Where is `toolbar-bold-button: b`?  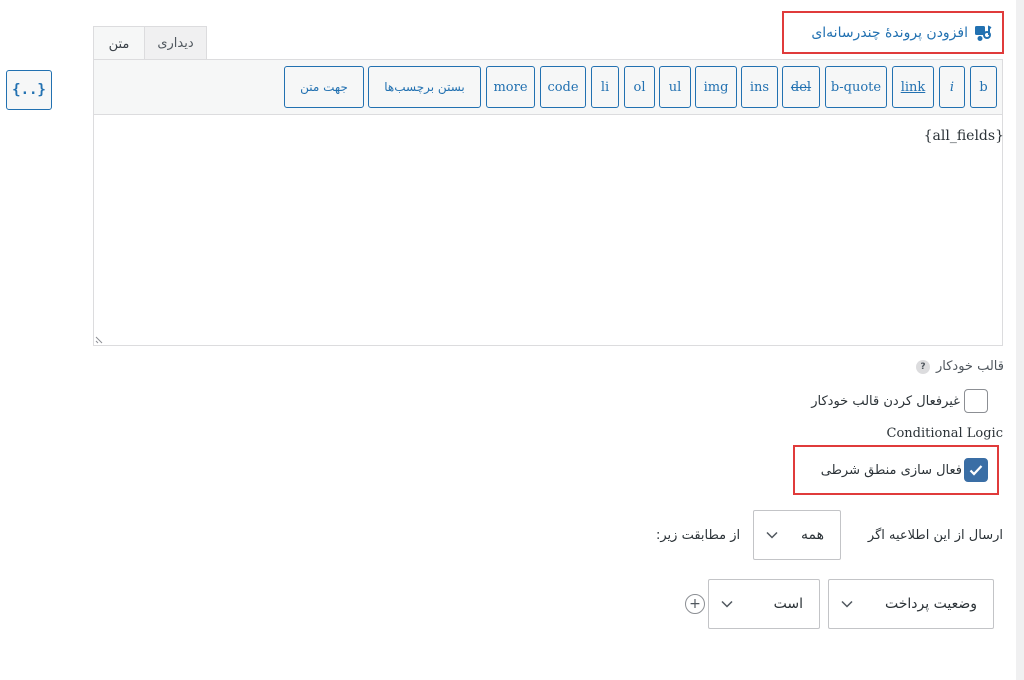
toolbar-bold-button: b is located at coordinates (983, 87).